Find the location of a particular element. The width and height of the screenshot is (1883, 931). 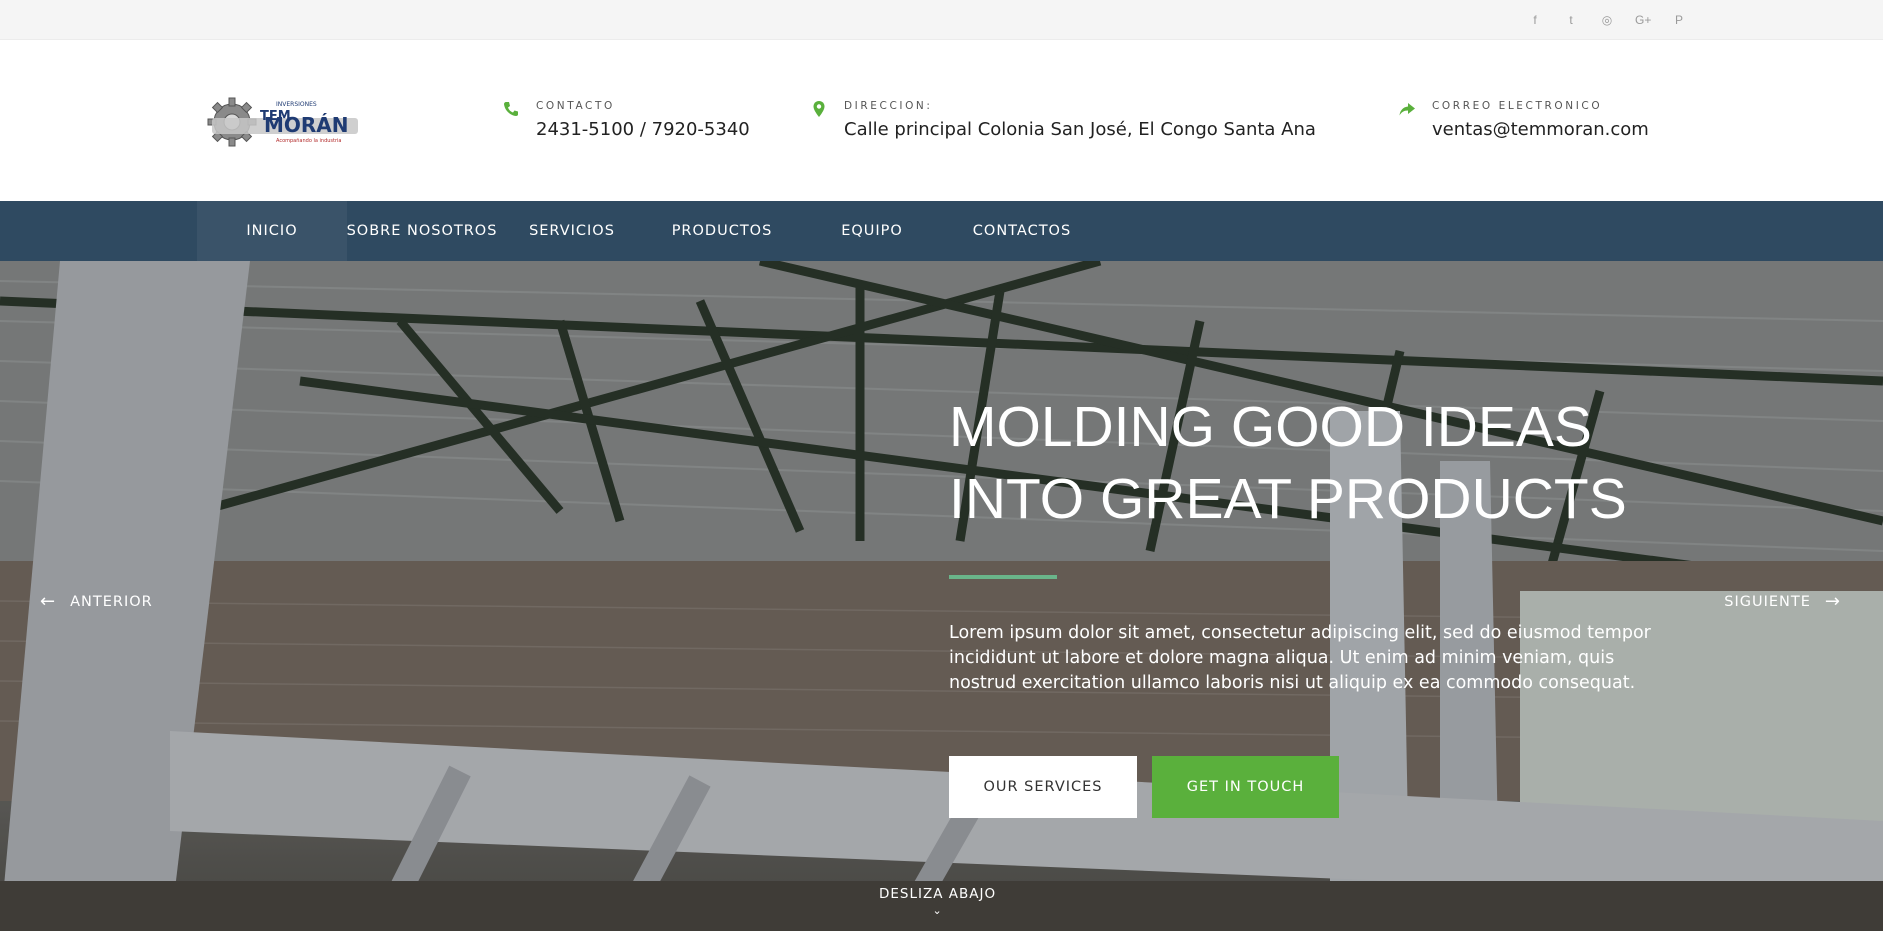

map-pin-icon is located at coordinates (819, 109).